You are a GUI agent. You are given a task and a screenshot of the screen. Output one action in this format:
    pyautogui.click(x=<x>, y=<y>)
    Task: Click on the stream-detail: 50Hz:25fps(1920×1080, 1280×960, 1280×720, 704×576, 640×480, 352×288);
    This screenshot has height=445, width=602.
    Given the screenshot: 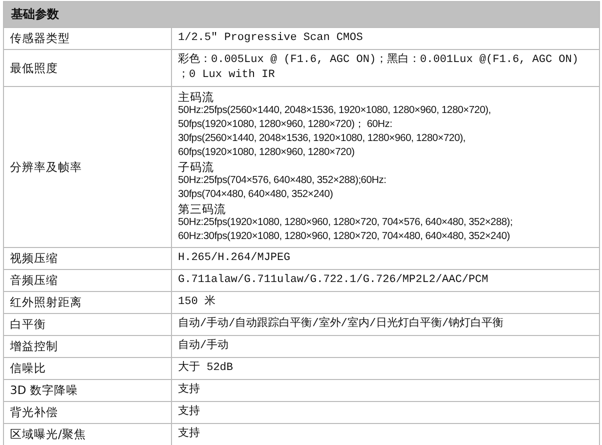 What is the action you would take?
    pyautogui.click(x=346, y=223)
    